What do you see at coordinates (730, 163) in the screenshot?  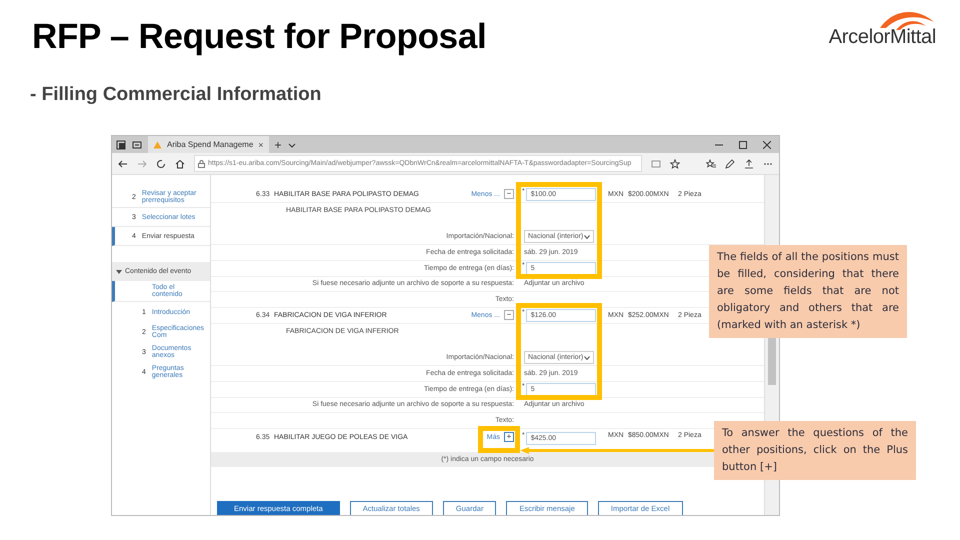 I see `pen-icon` at bounding box center [730, 163].